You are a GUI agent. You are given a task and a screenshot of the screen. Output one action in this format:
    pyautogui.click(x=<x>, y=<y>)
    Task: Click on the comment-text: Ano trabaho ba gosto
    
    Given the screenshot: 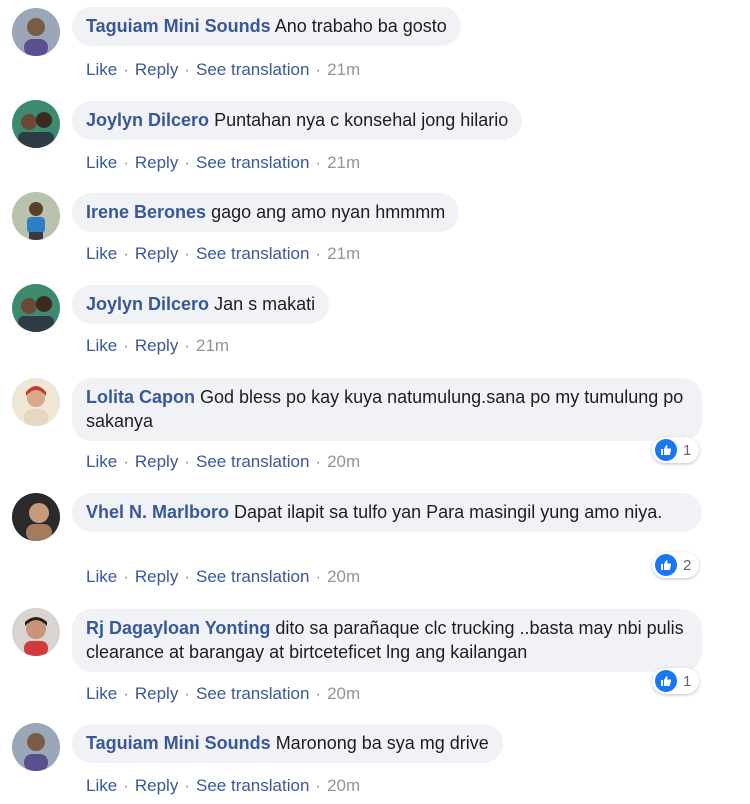 What is the action you would take?
    pyautogui.click(x=360, y=26)
    